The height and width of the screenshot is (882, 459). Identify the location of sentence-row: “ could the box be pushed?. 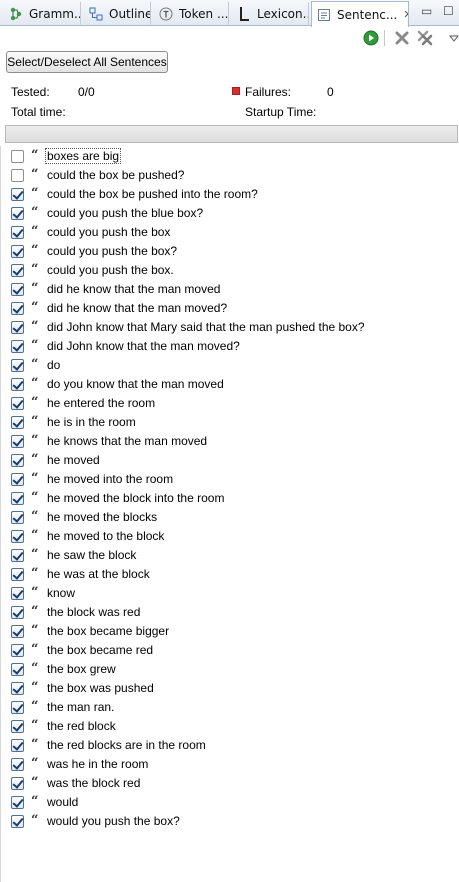
(230, 175).